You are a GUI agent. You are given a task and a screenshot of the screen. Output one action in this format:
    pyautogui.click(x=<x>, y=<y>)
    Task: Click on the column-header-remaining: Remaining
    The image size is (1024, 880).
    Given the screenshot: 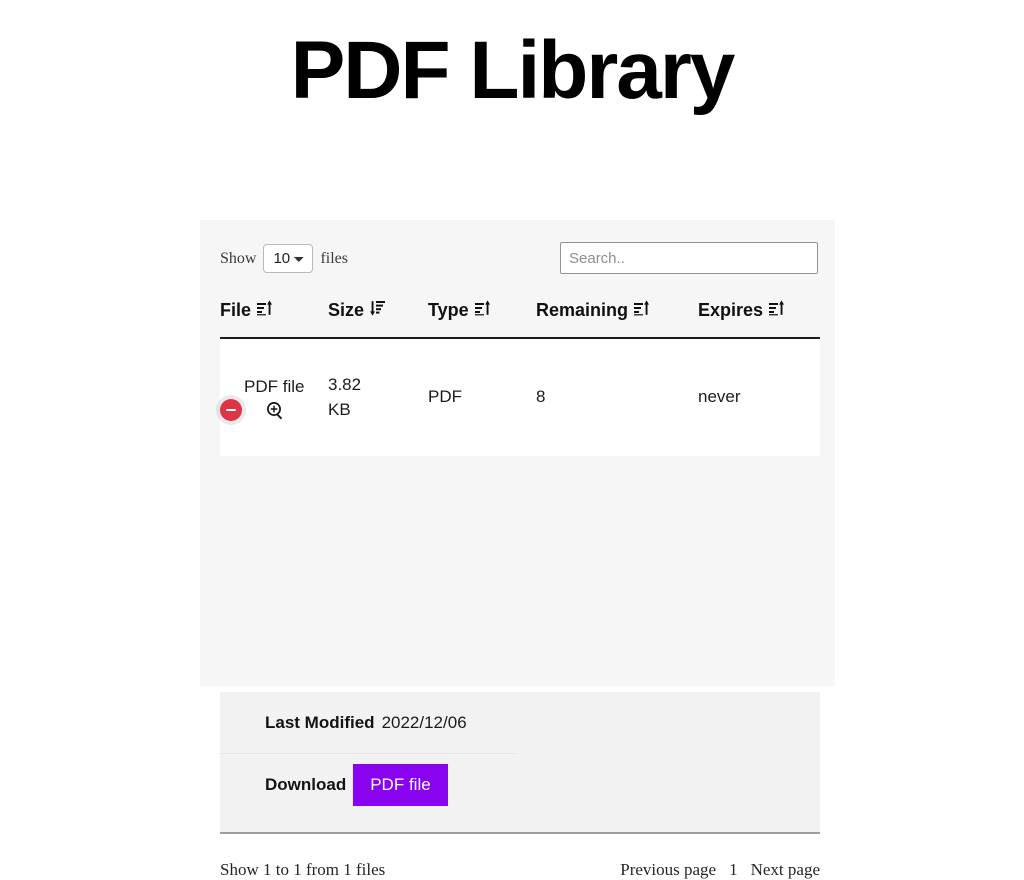 What is the action you would take?
    pyautogui.click(x=617, y=314)
    